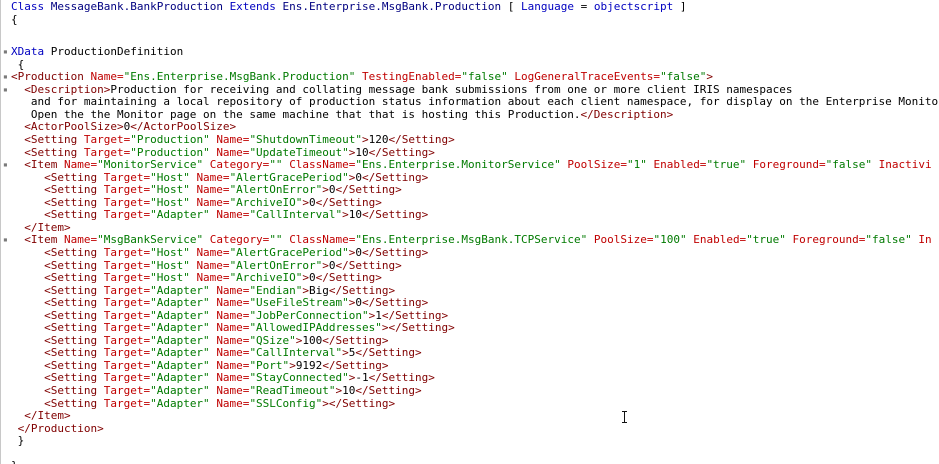  Describe the element at coordinates (306, 140) in the screenshot. I see `code-token: "ShutdownTimeout"` at that location.